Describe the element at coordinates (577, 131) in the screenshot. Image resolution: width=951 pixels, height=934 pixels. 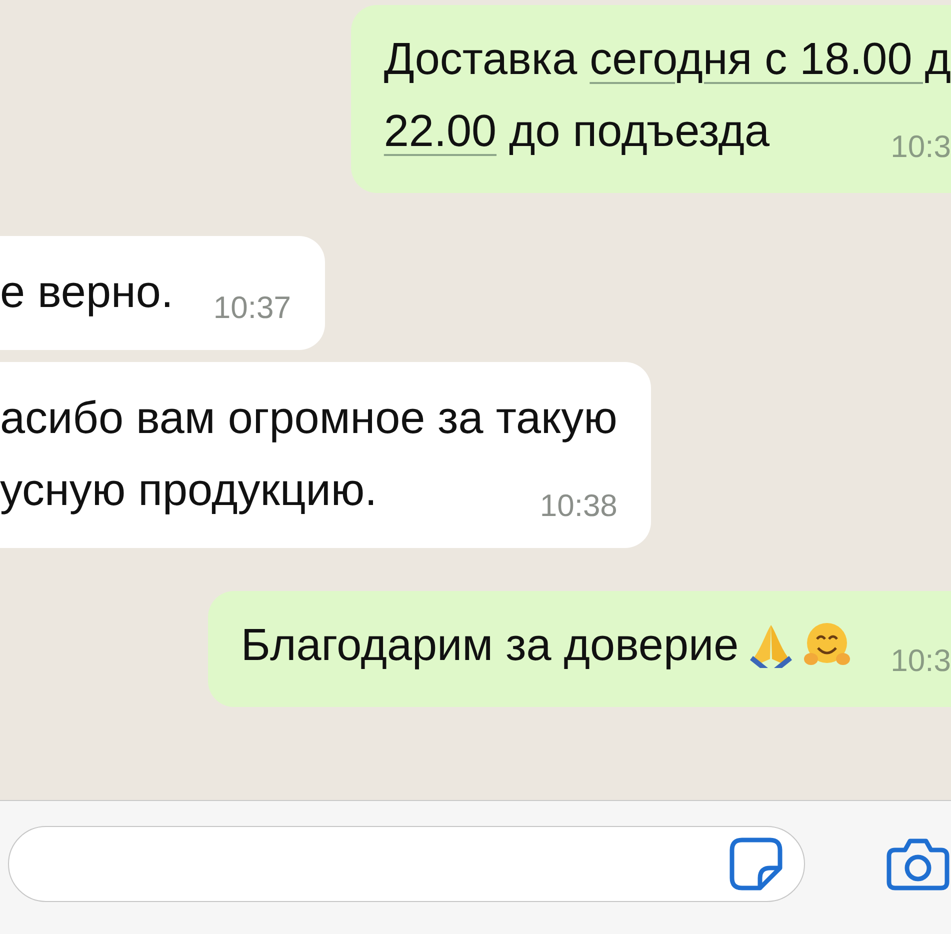
I see `message-text: 22.00 до подъезда` at that location.